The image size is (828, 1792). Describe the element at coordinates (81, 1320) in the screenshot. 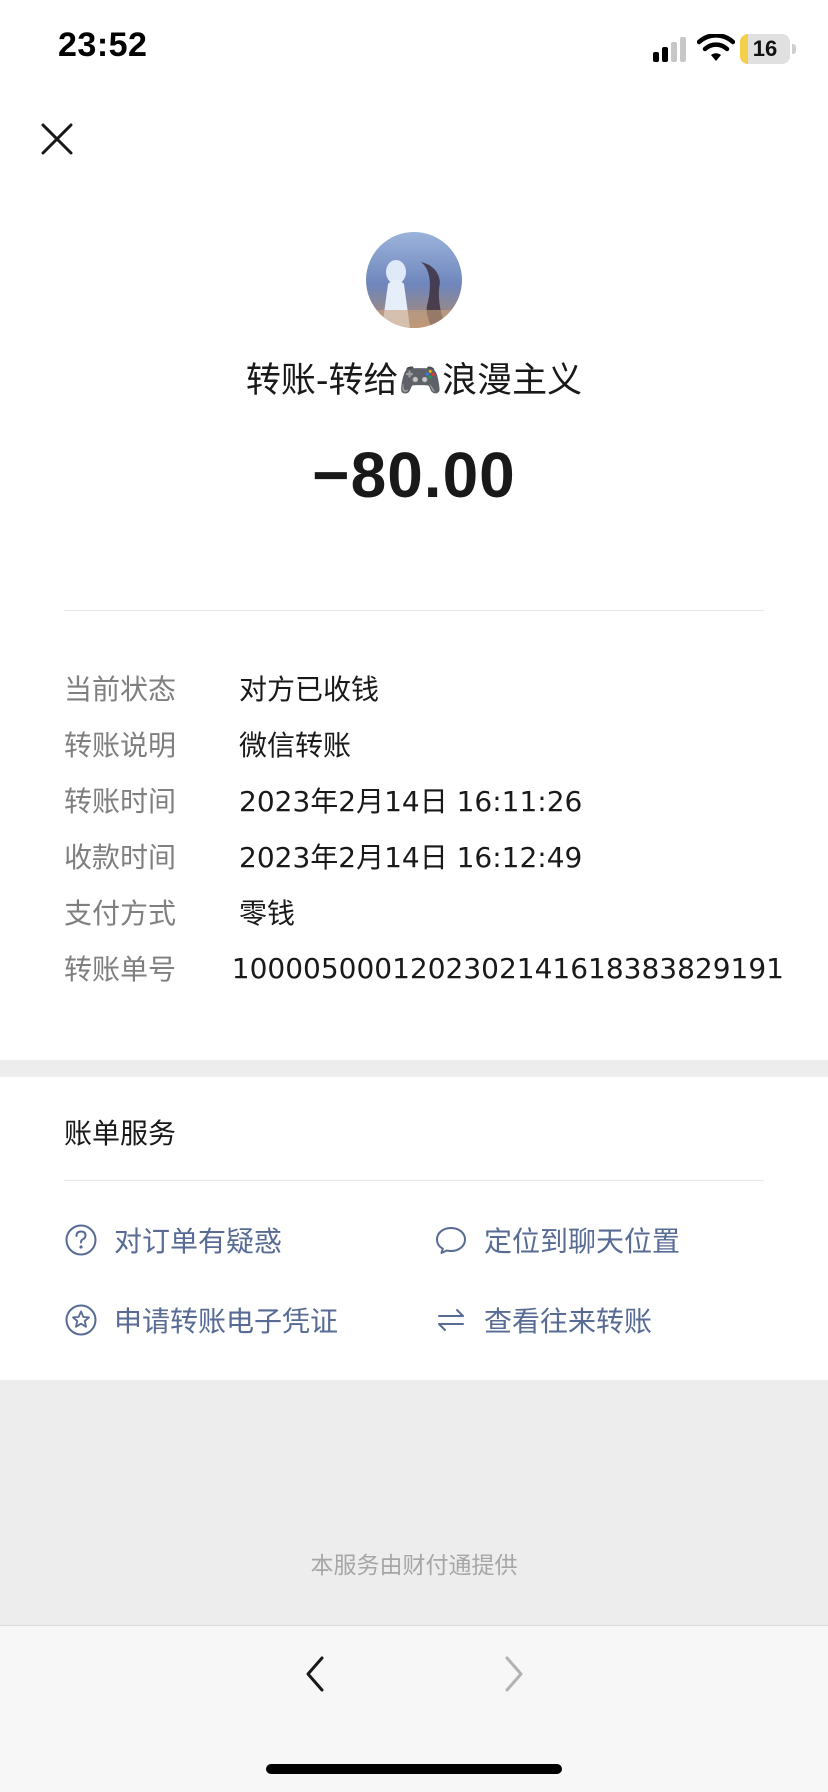

I see `star-circle-icon` at that location.